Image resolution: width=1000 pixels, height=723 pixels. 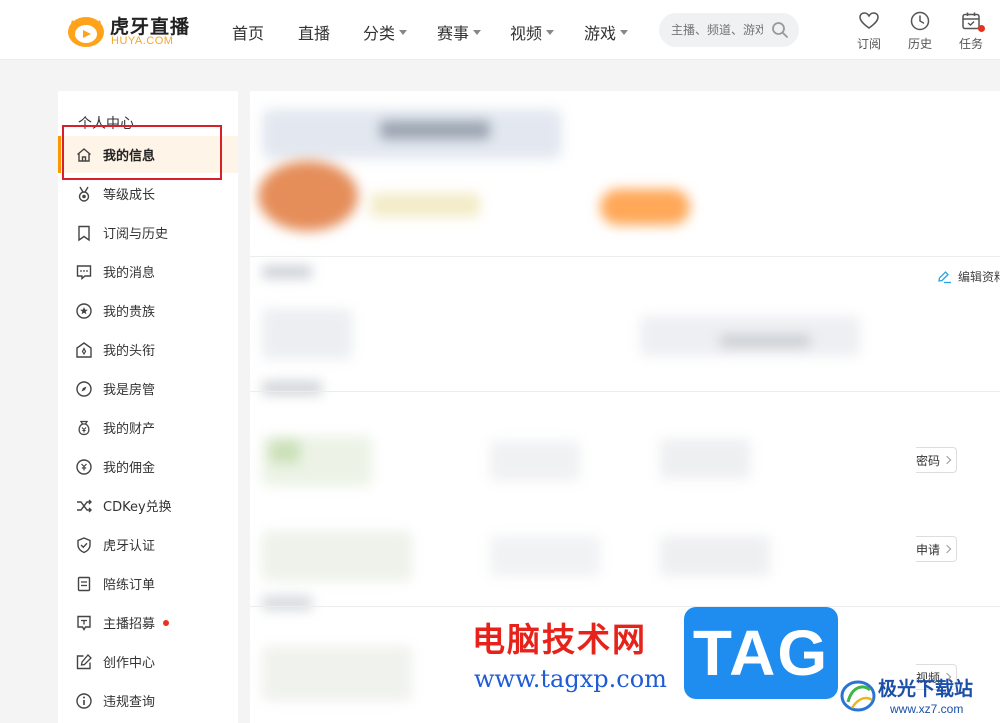 I want to click on aurora-logo-icon, so click(x=858, y=696).